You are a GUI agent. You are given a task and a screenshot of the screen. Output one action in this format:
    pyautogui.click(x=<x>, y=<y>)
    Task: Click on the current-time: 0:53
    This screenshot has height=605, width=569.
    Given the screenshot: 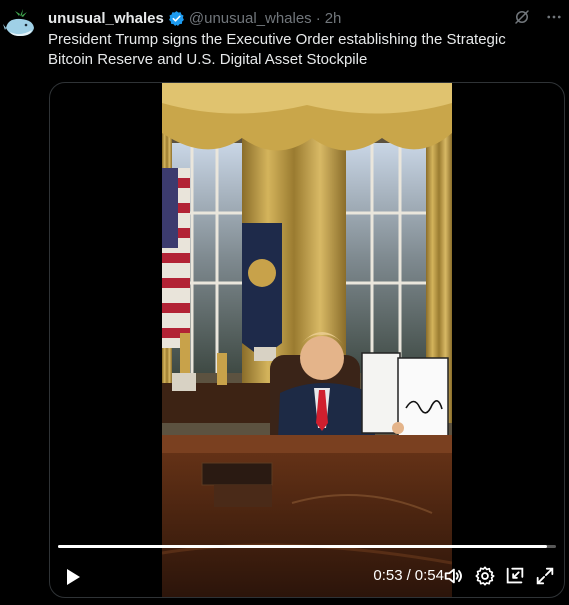 What is the action you would take?
    pyautogui.click(x=388, y=575)
    